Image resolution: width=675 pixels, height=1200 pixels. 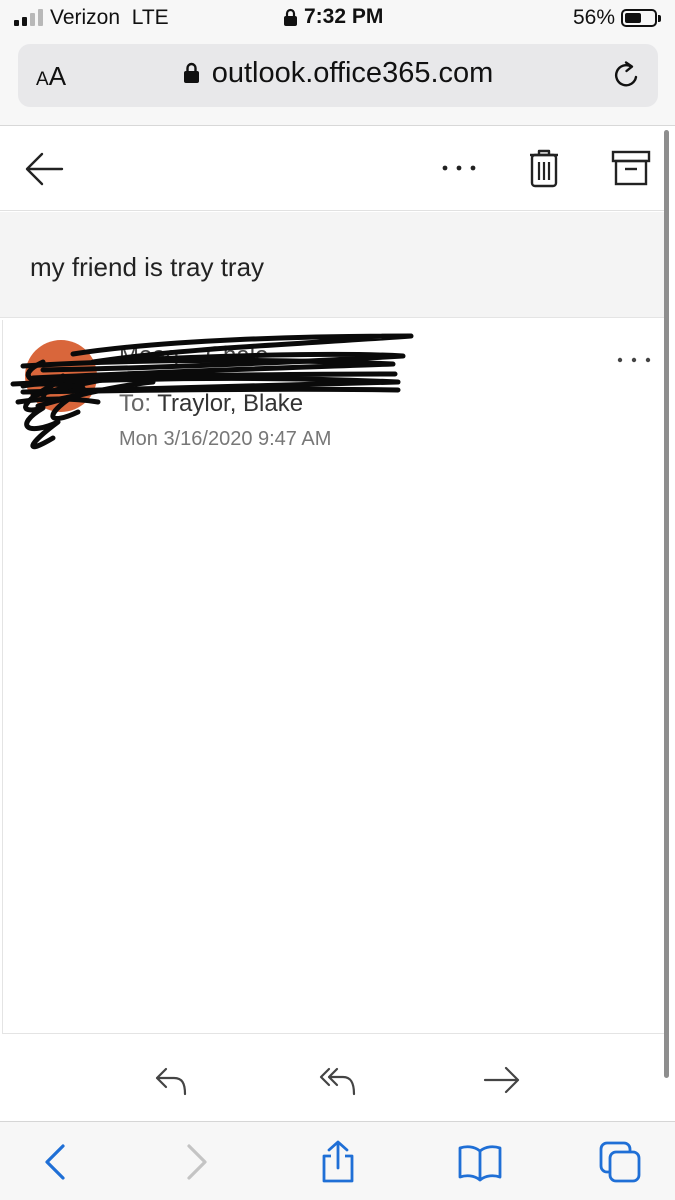 I want to click on status-bar: Verizon LTE 7:32 PM 56%, so click(x=337, y=18).